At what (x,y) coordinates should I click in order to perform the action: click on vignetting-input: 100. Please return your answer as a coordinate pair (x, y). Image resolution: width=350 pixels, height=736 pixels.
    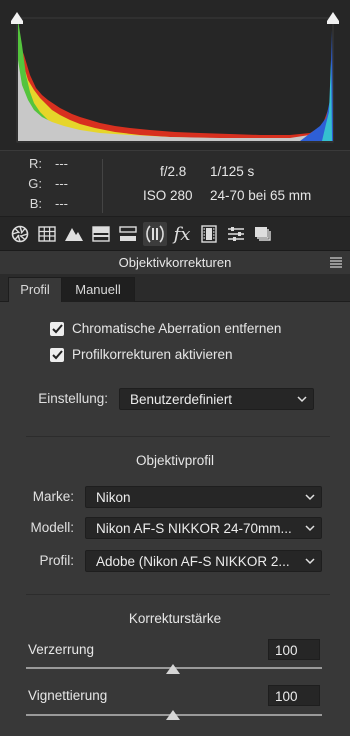
    Looking at the image, I should click on (294, 695).